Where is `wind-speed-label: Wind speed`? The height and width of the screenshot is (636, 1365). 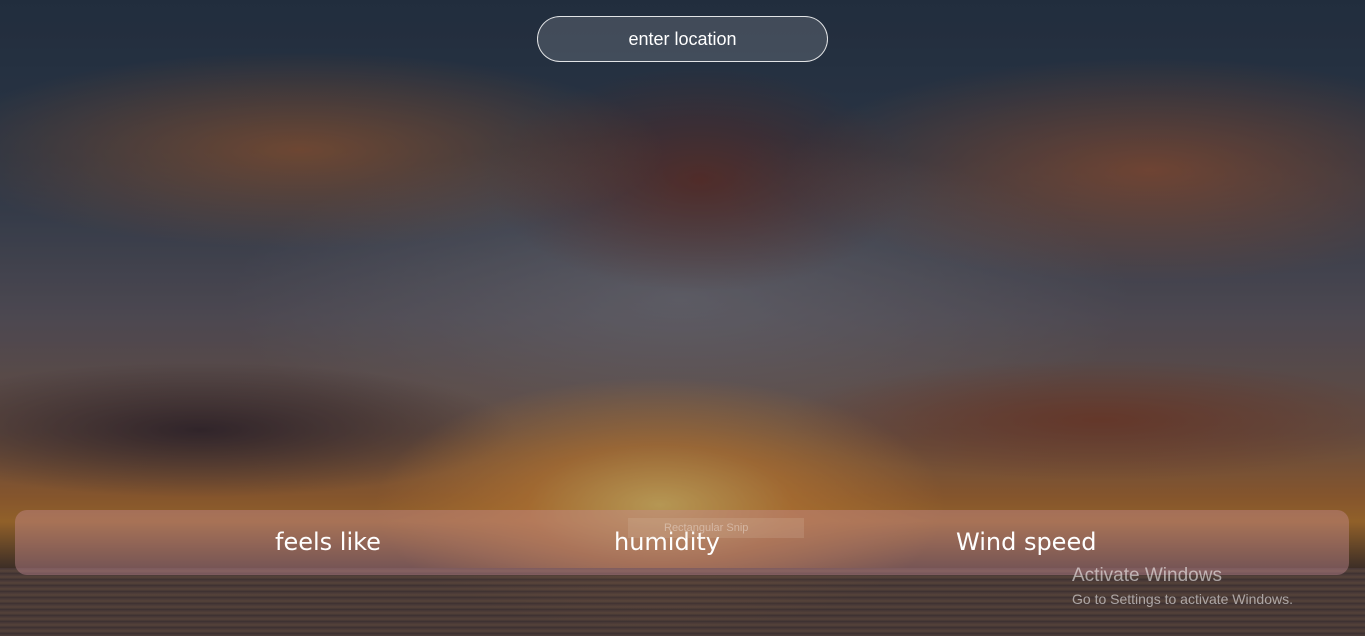 wind-speed-label: Wind speed is located at coordinates (1026, 542).